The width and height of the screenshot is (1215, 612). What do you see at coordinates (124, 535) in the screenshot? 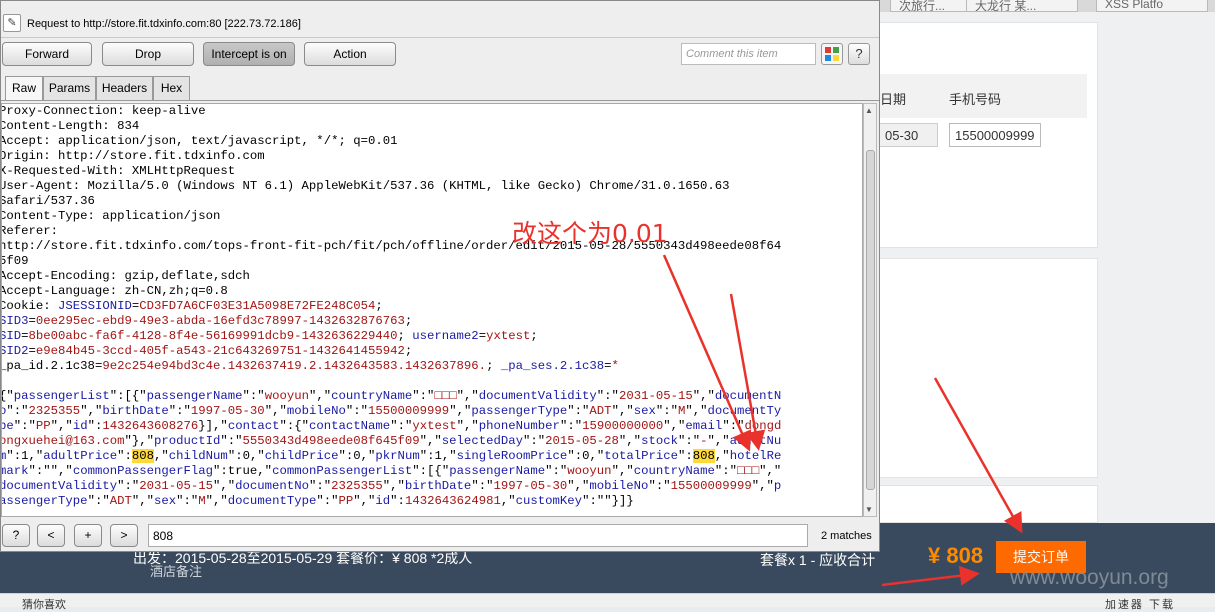
I see `search-next-button: >` at bounding box center [124, 535].